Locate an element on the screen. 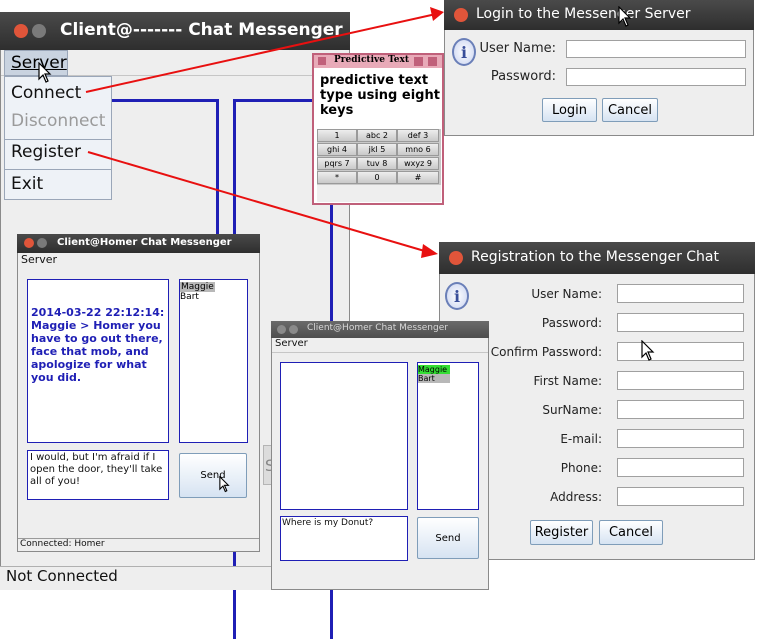  arrowhead-login is located at coordinates (437, 14).